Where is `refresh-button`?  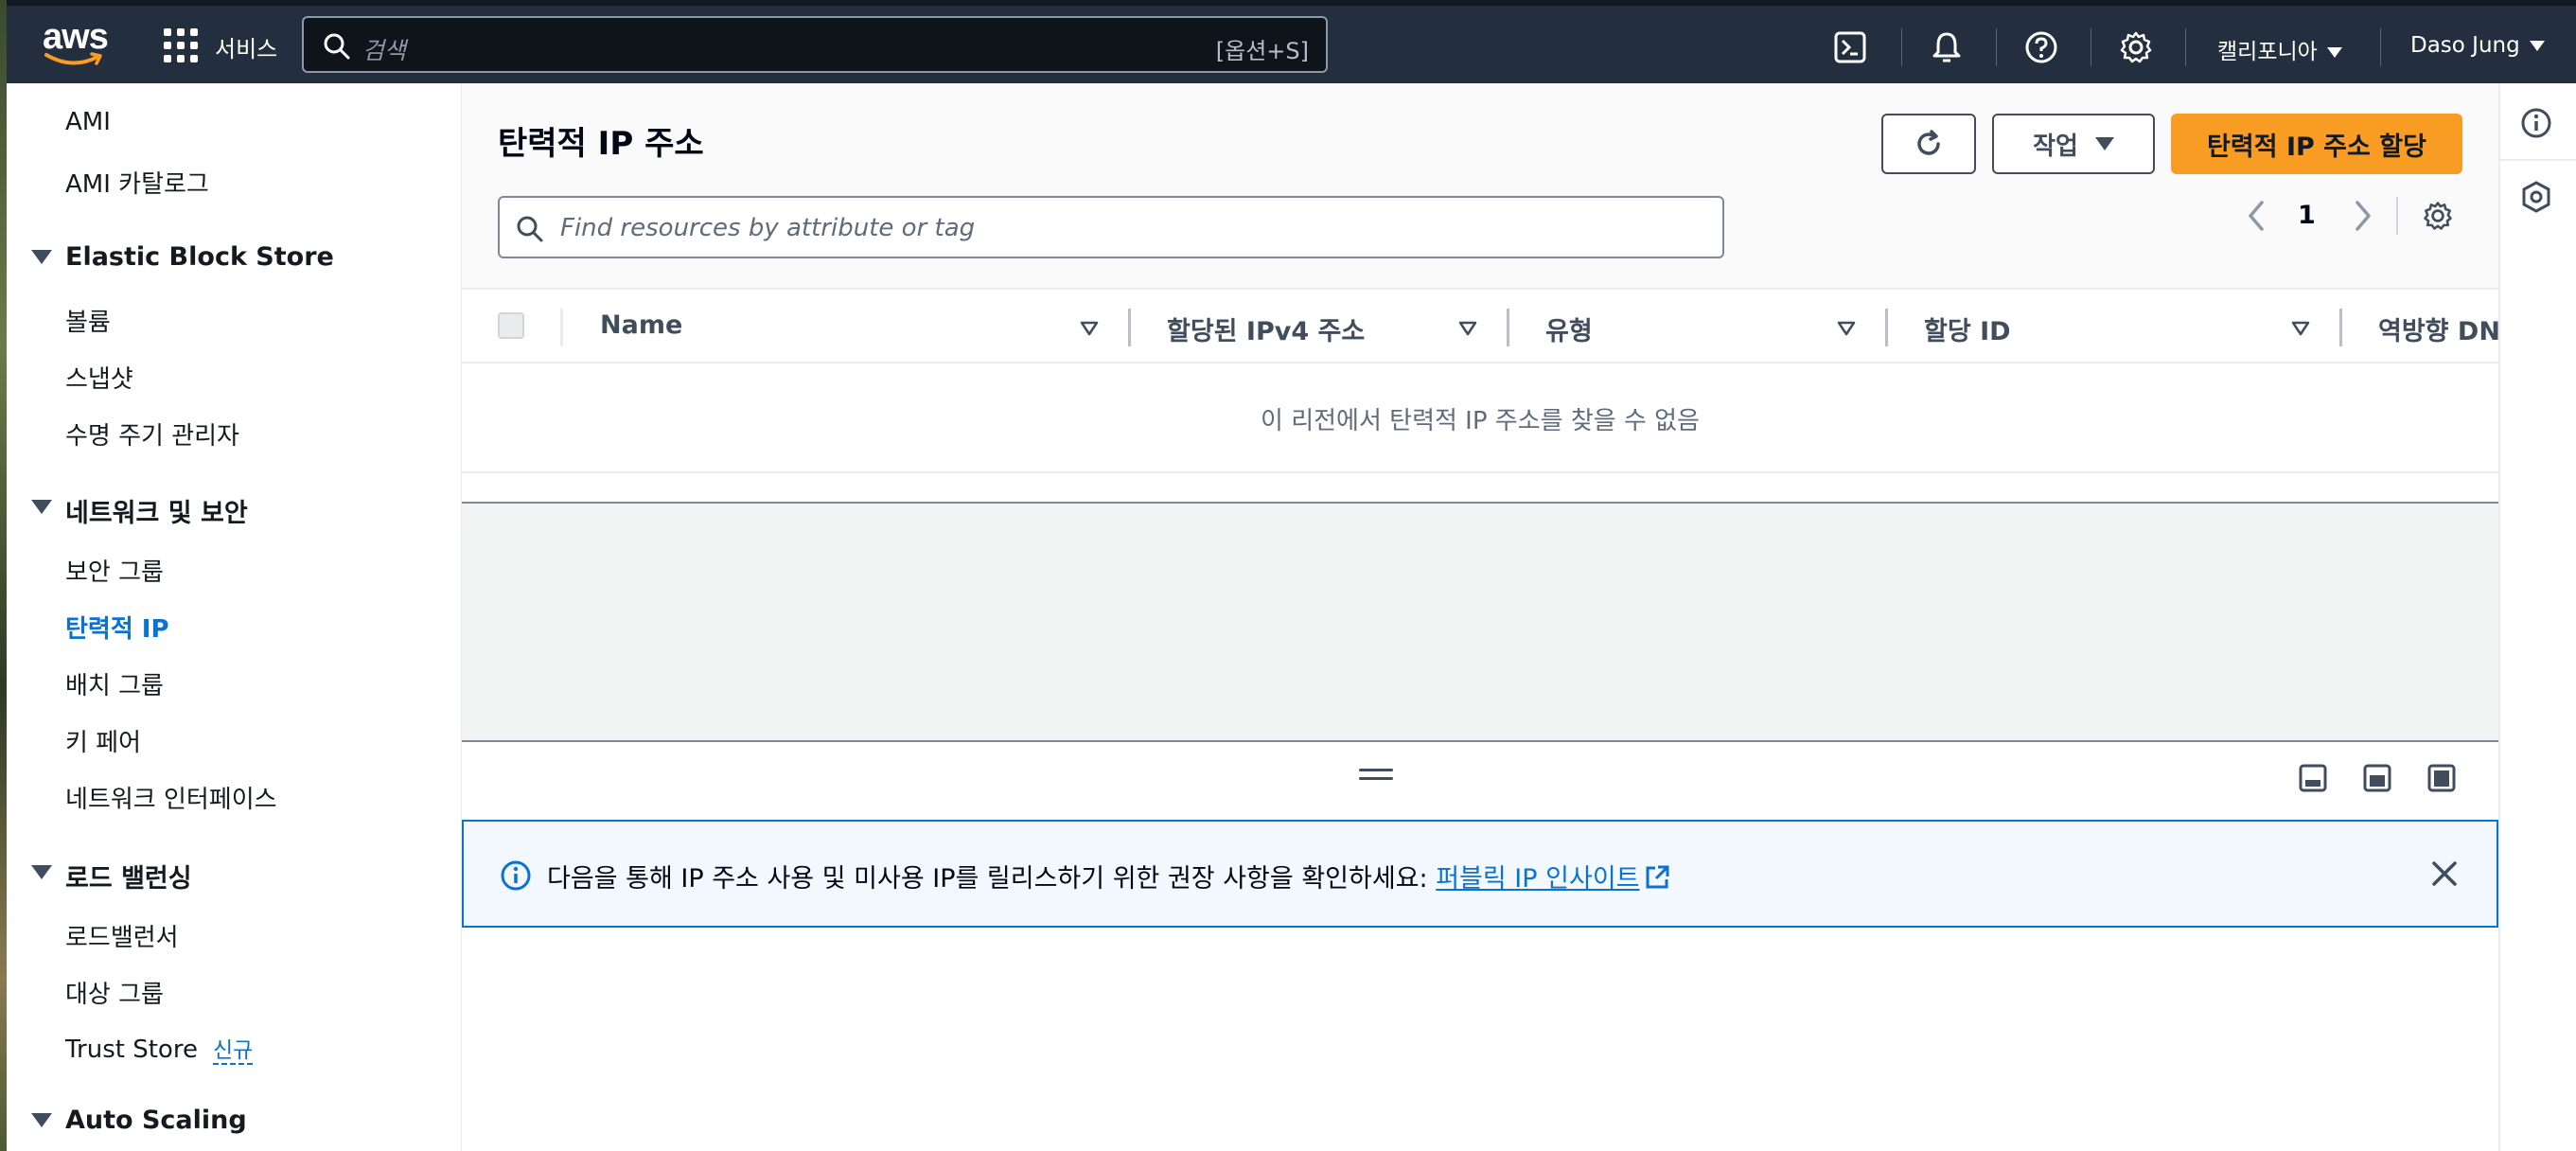 refresh-button is located at coordinates (1928, 144).